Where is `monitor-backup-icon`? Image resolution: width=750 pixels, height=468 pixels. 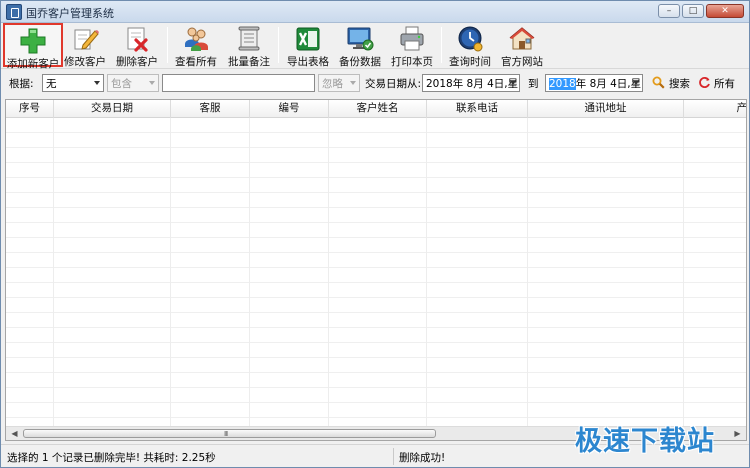
monitor-backup-icon is located at coordinates (360, 38).